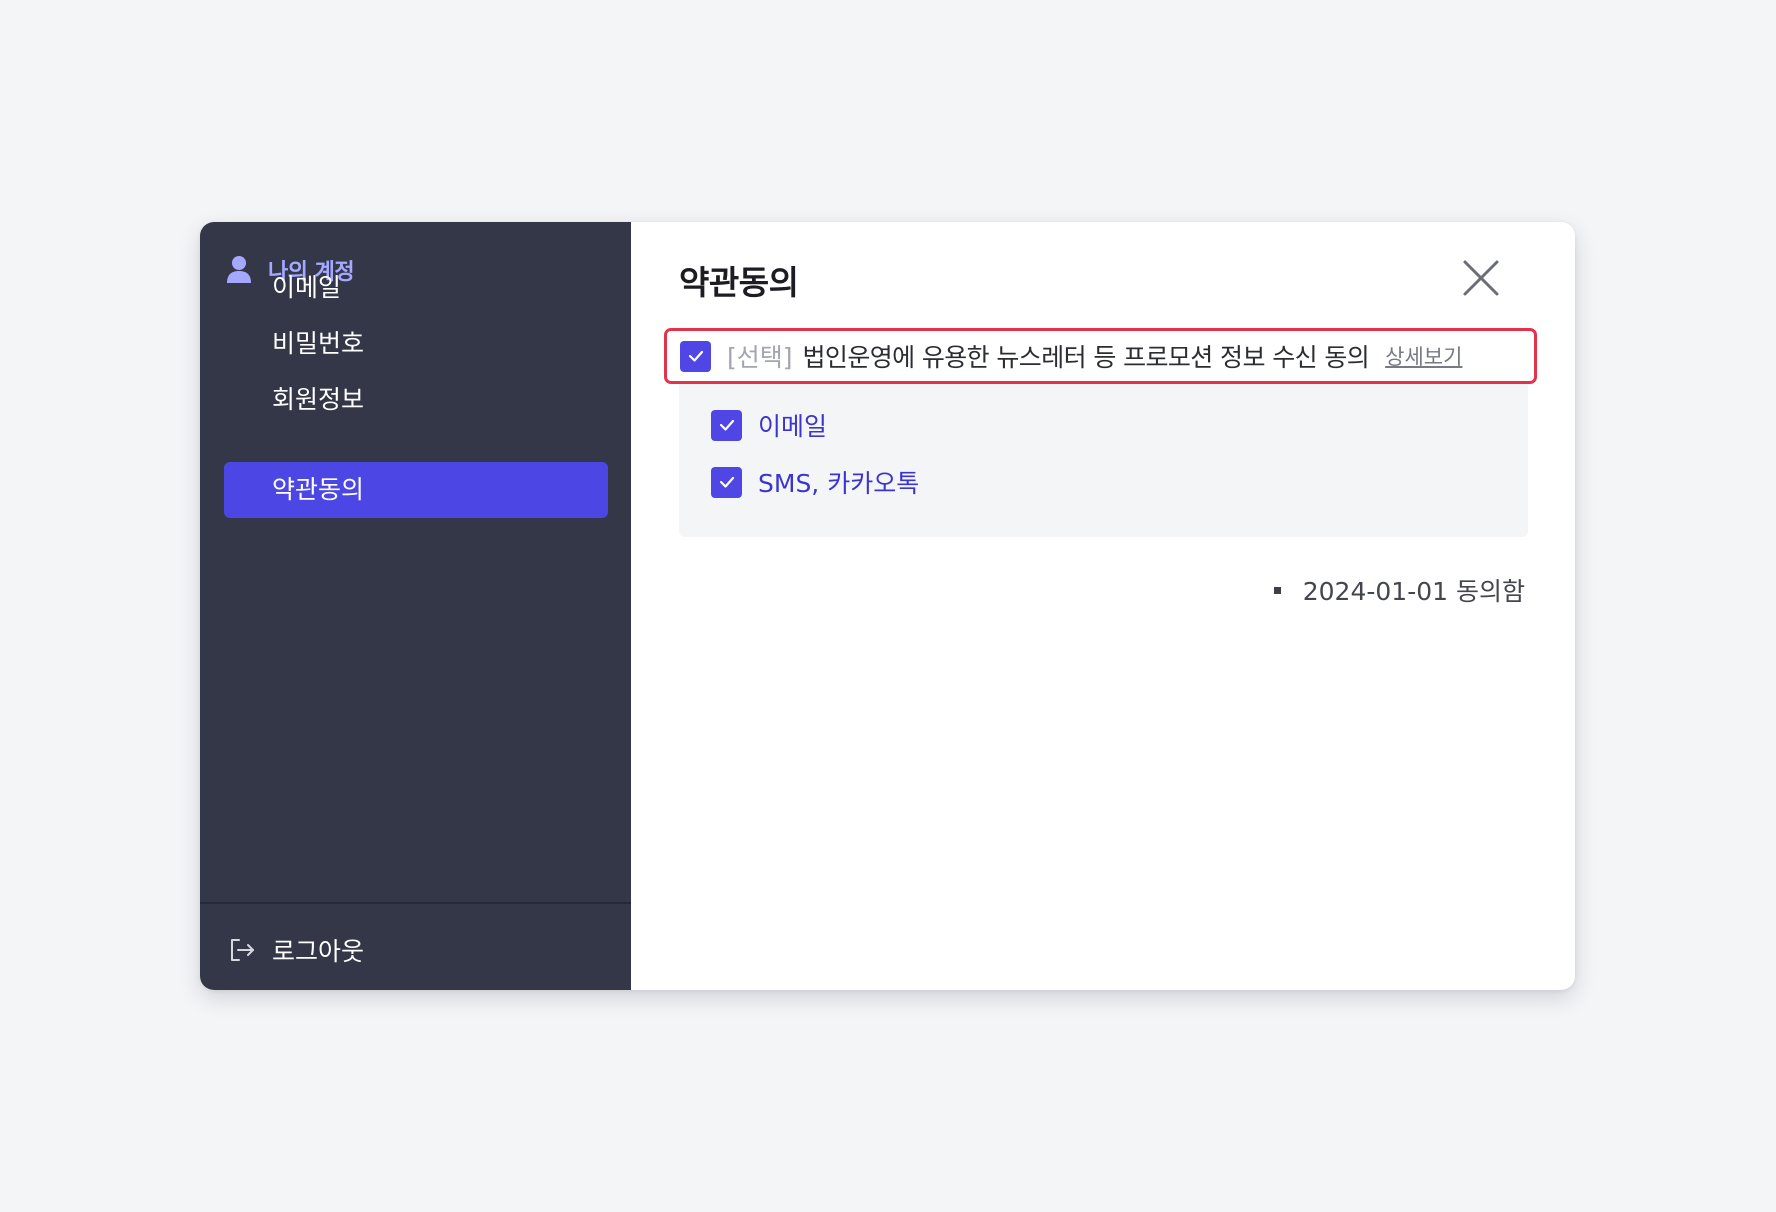 Image resolution: width=1776 pixels, height=1212 pixels. What do you see at coordinates (242, 950) in the screenshot?
I see `logout-icon` at bounding box center [242, 950].